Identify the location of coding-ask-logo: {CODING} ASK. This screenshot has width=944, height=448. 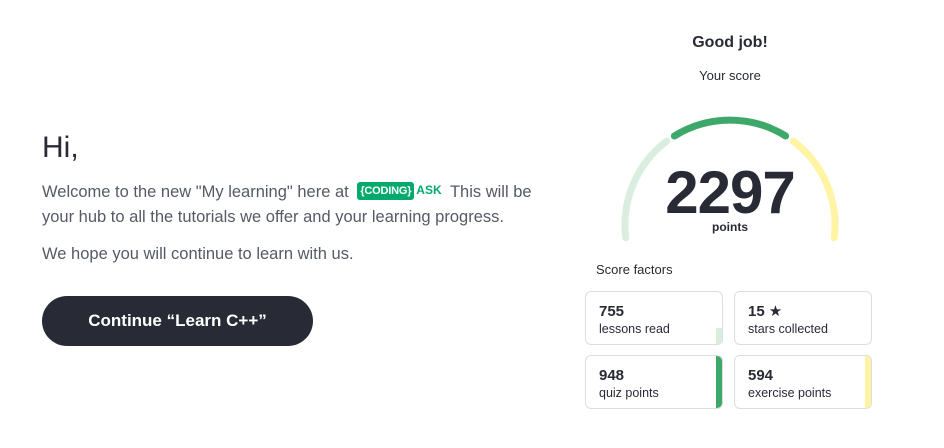
(399, 190).